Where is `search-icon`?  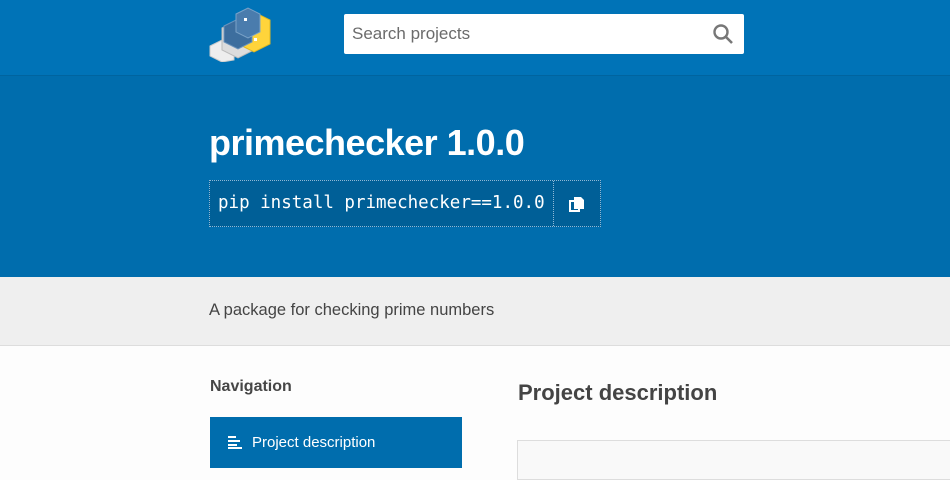
search-icon is located at coordinates (723, 34).